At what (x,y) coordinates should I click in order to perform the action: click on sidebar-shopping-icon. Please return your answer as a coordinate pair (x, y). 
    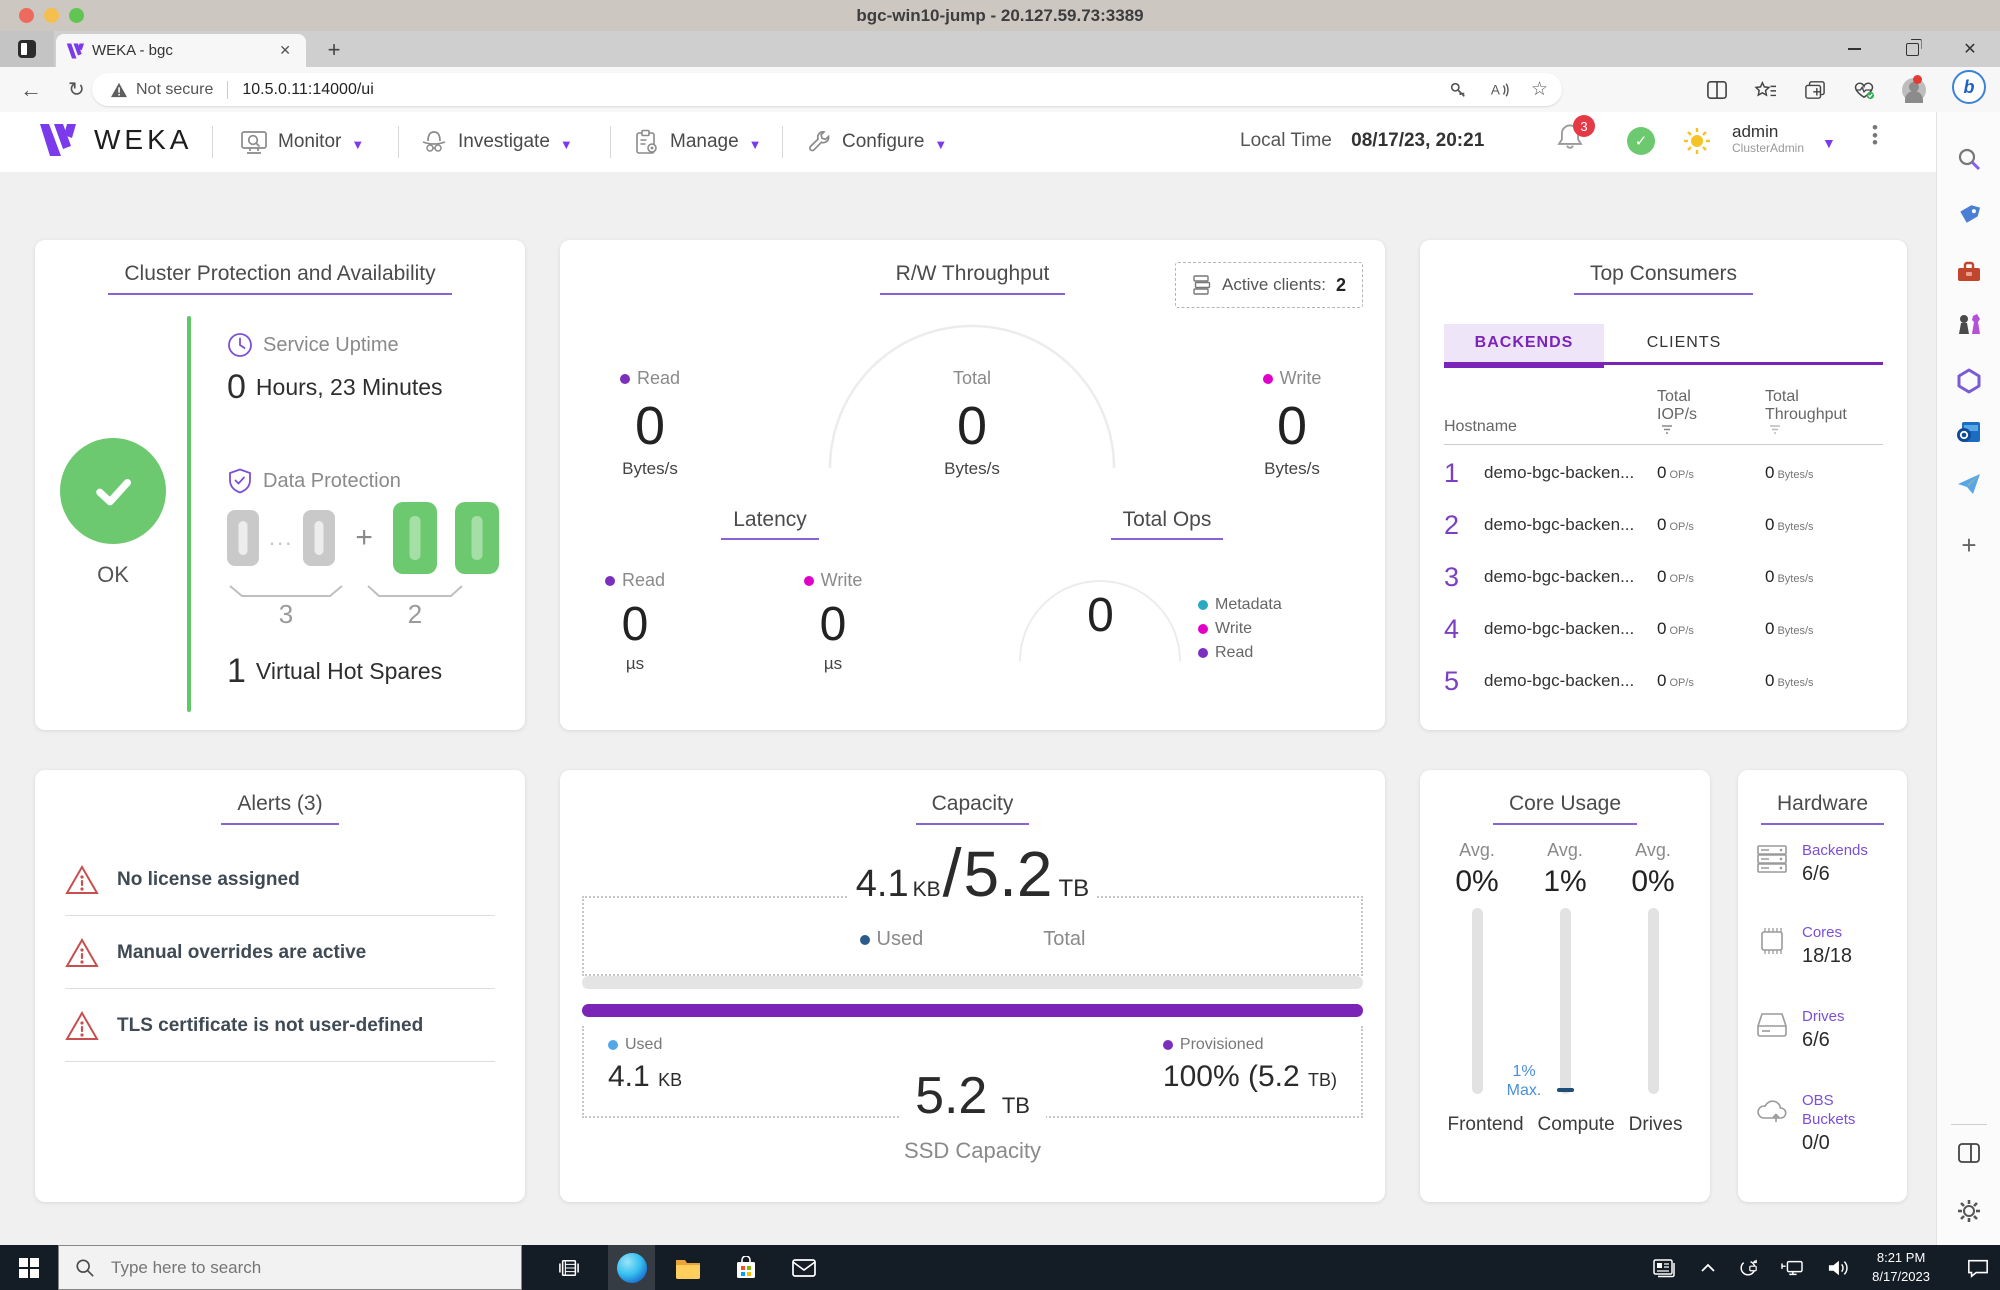
    Looking at the image, I should click on (1968, 216).